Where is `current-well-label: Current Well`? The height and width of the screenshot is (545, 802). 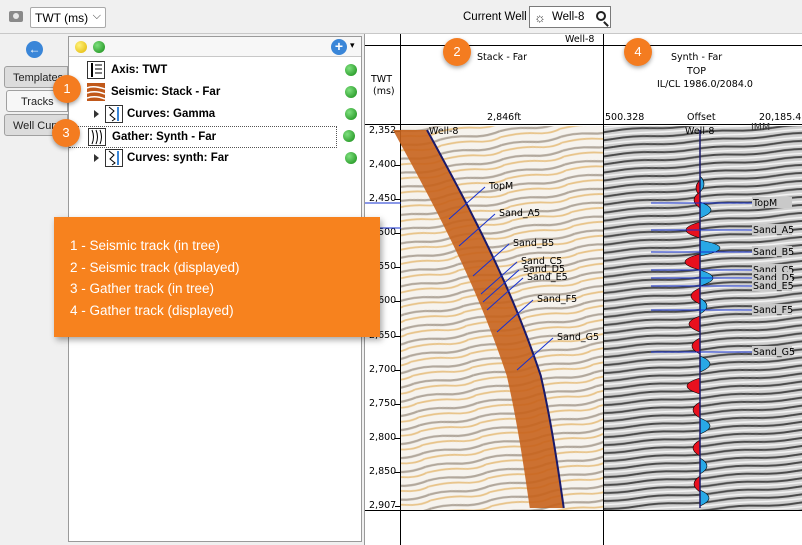
current-well-label: Current Well is located at coordinates (495, 17).